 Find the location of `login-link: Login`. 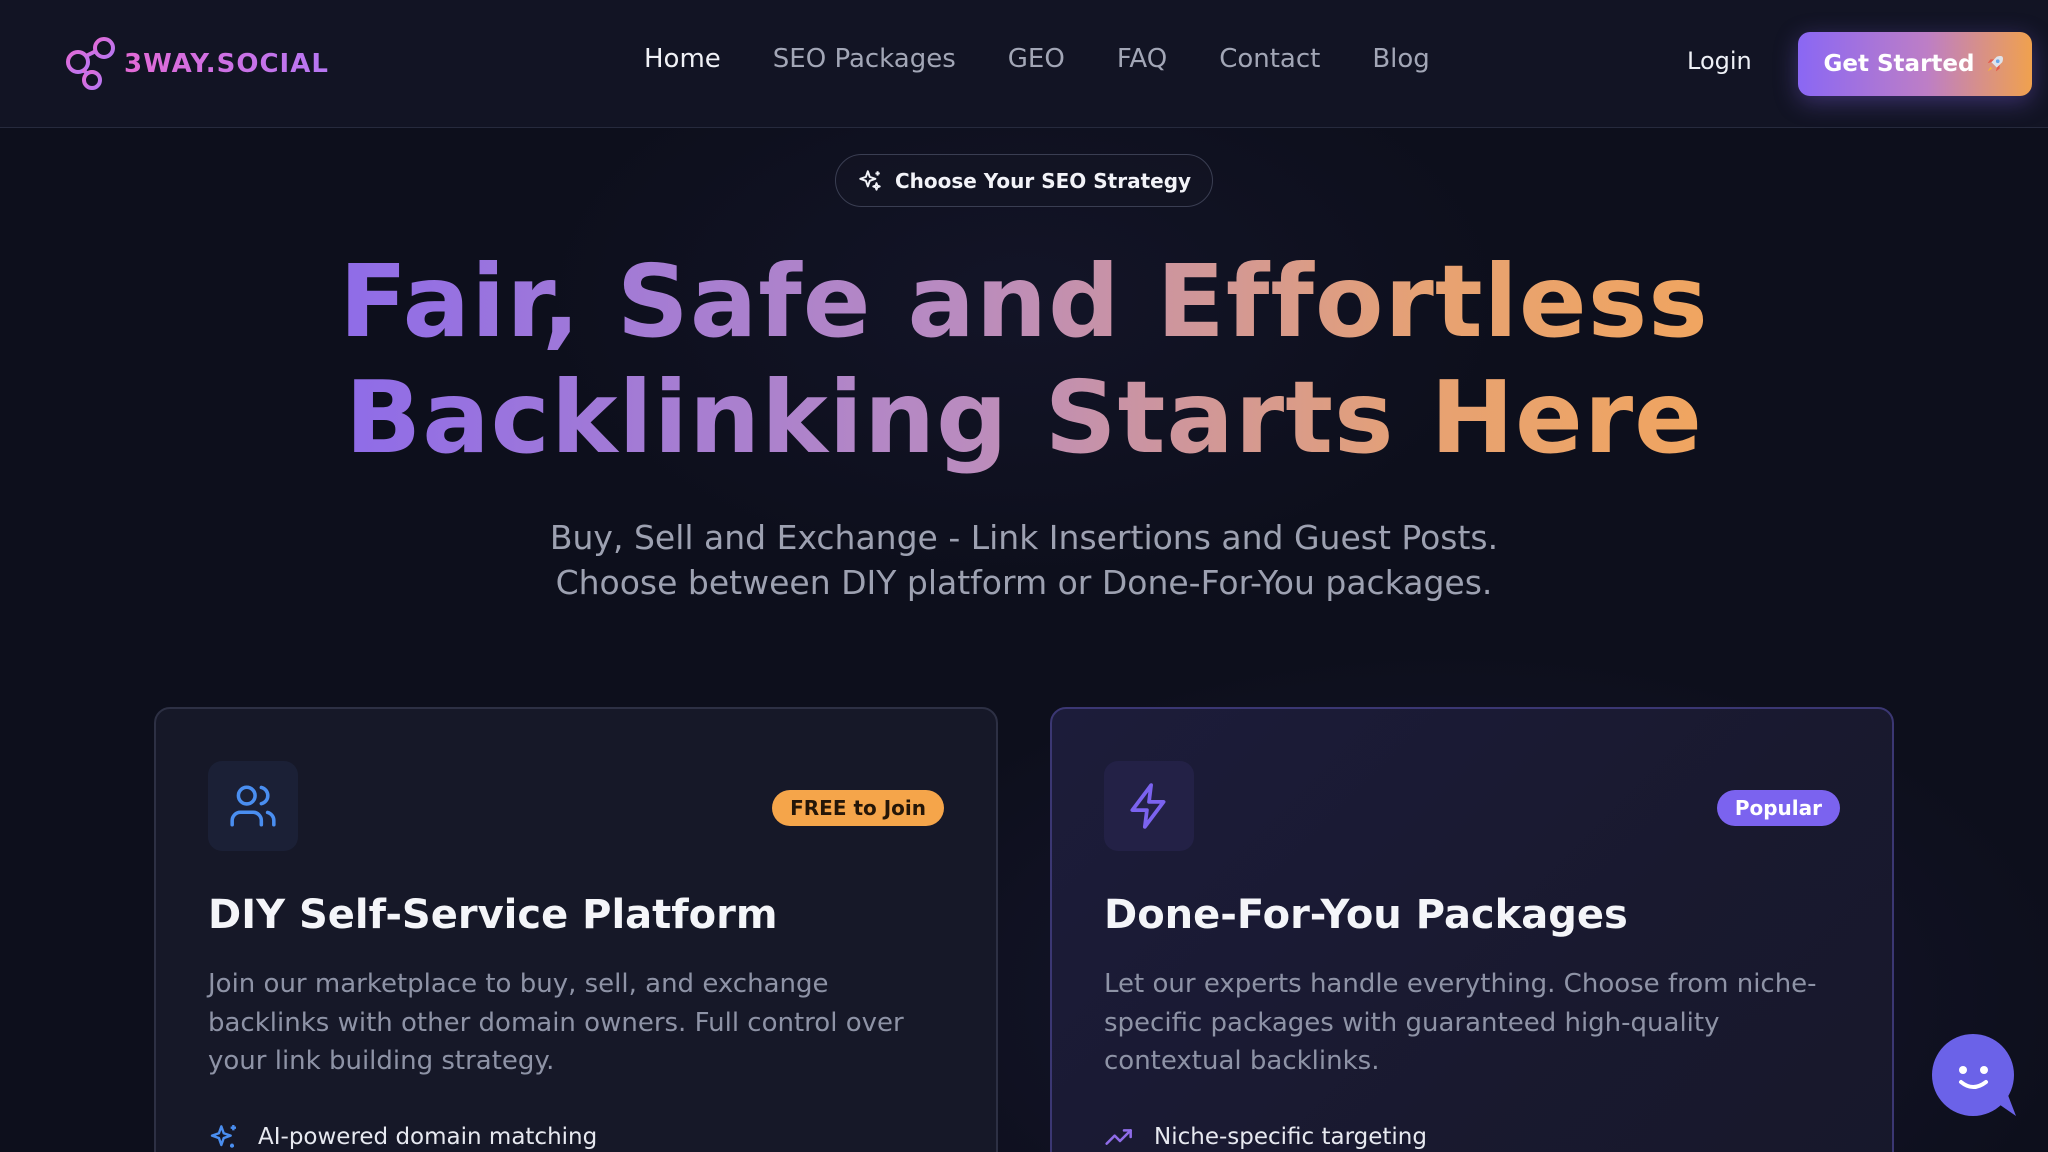

login-link: Login is located at coordinates (1719, 61).